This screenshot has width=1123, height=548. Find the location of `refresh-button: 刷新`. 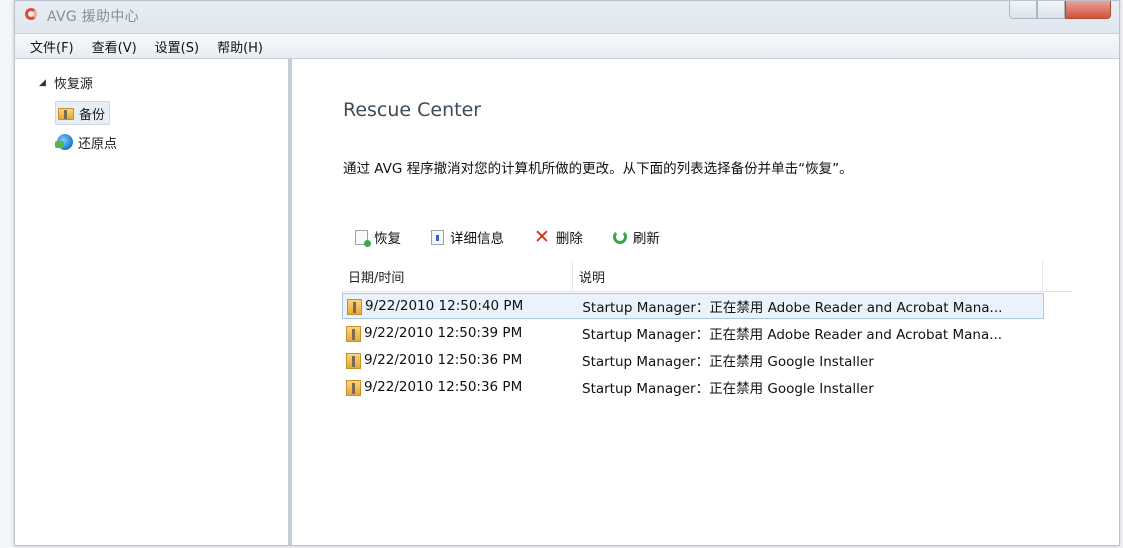

refresh-button: 刷新 is located at coordinates (636, 237).